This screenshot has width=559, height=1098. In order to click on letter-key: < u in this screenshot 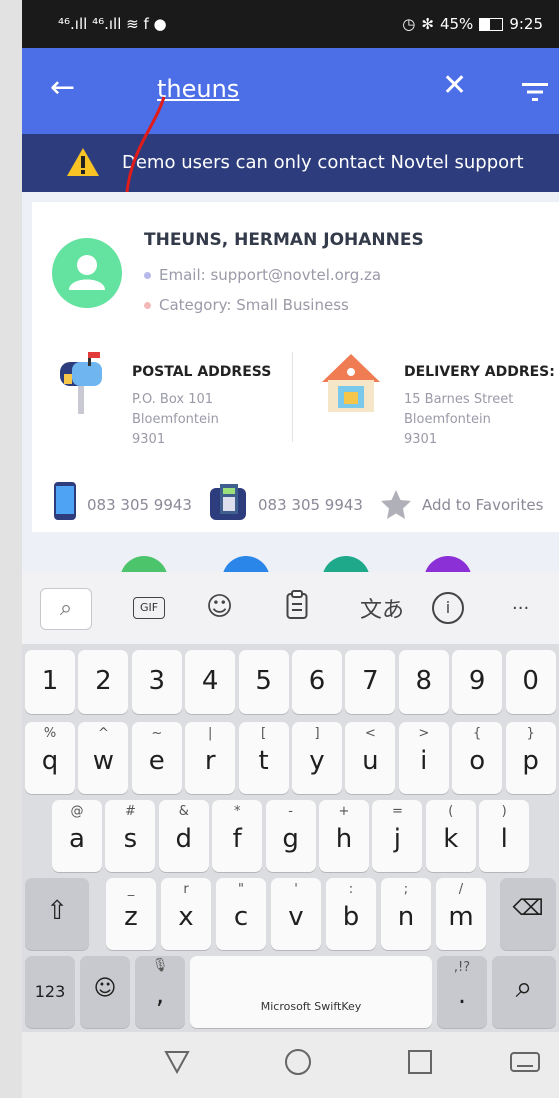, I will do `click(370, 758)`.